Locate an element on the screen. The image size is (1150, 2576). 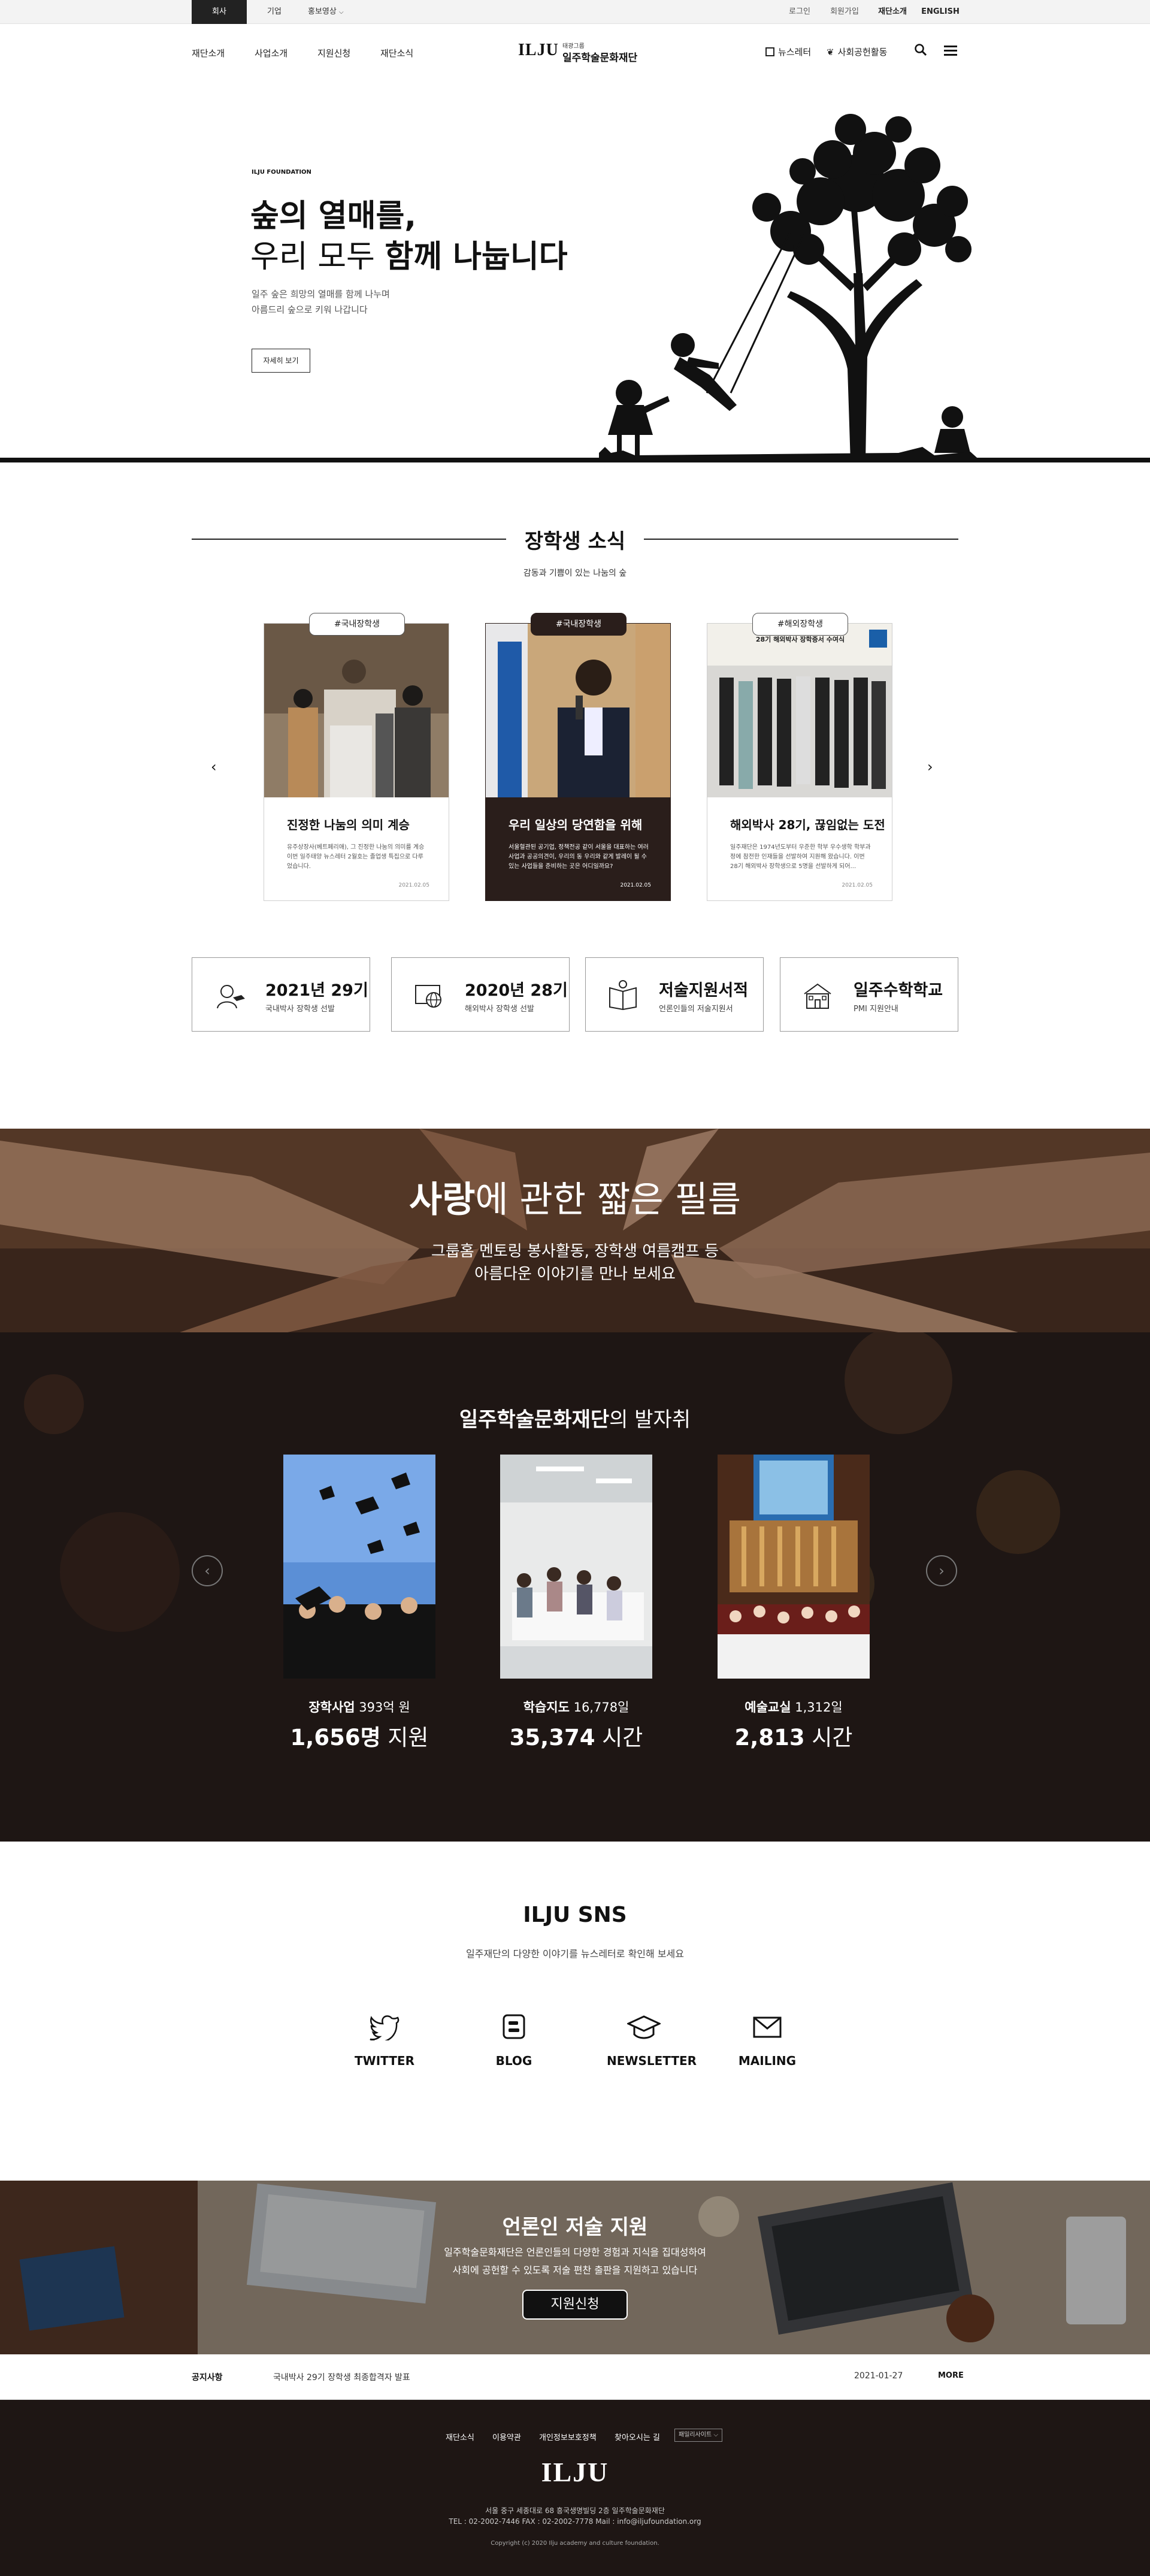
notice-date: 2021-01-27 is located at coordinates (878, 2376).